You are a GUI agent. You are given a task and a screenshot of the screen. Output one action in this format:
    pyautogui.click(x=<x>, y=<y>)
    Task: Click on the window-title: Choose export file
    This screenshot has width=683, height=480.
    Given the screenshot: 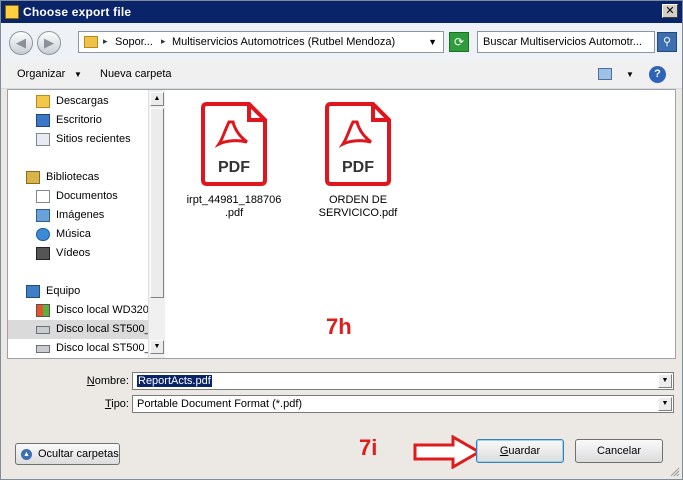 What is the action you would take?
    pyautogui.click(x=77, y=12)
    